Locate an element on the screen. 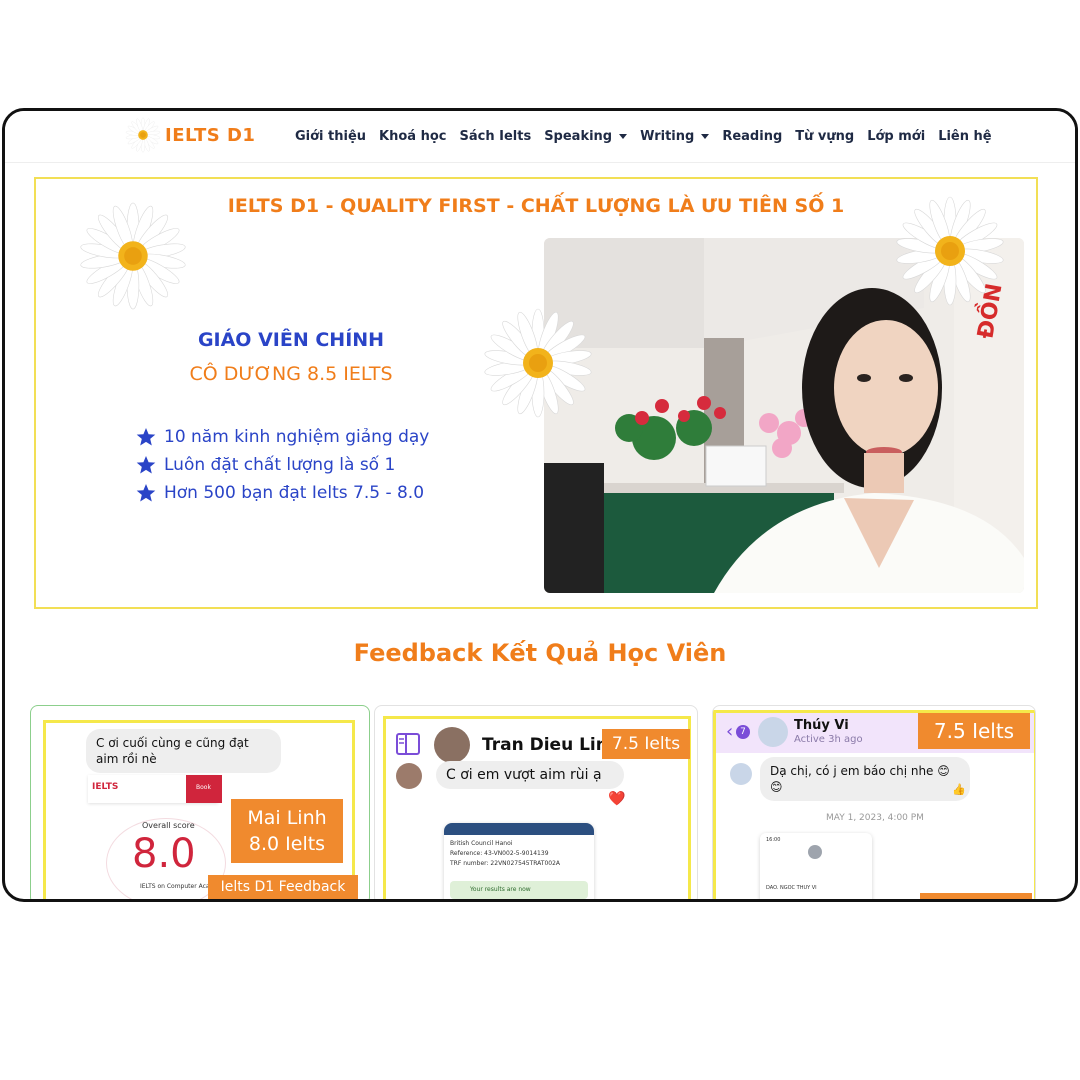  nav-label: Sách Ielts is located at coordinates (495, 136).